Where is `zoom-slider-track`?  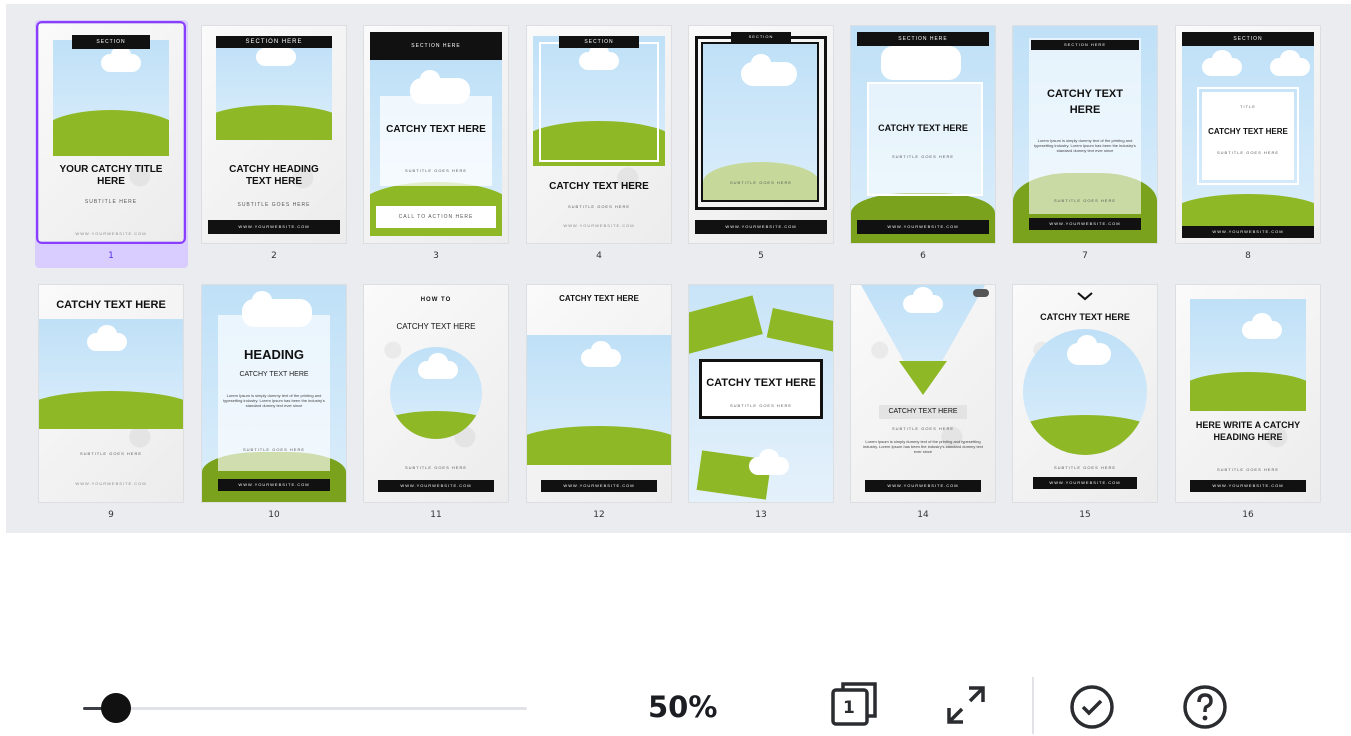
zoom-slider-track is located at coordinates (305, 708).